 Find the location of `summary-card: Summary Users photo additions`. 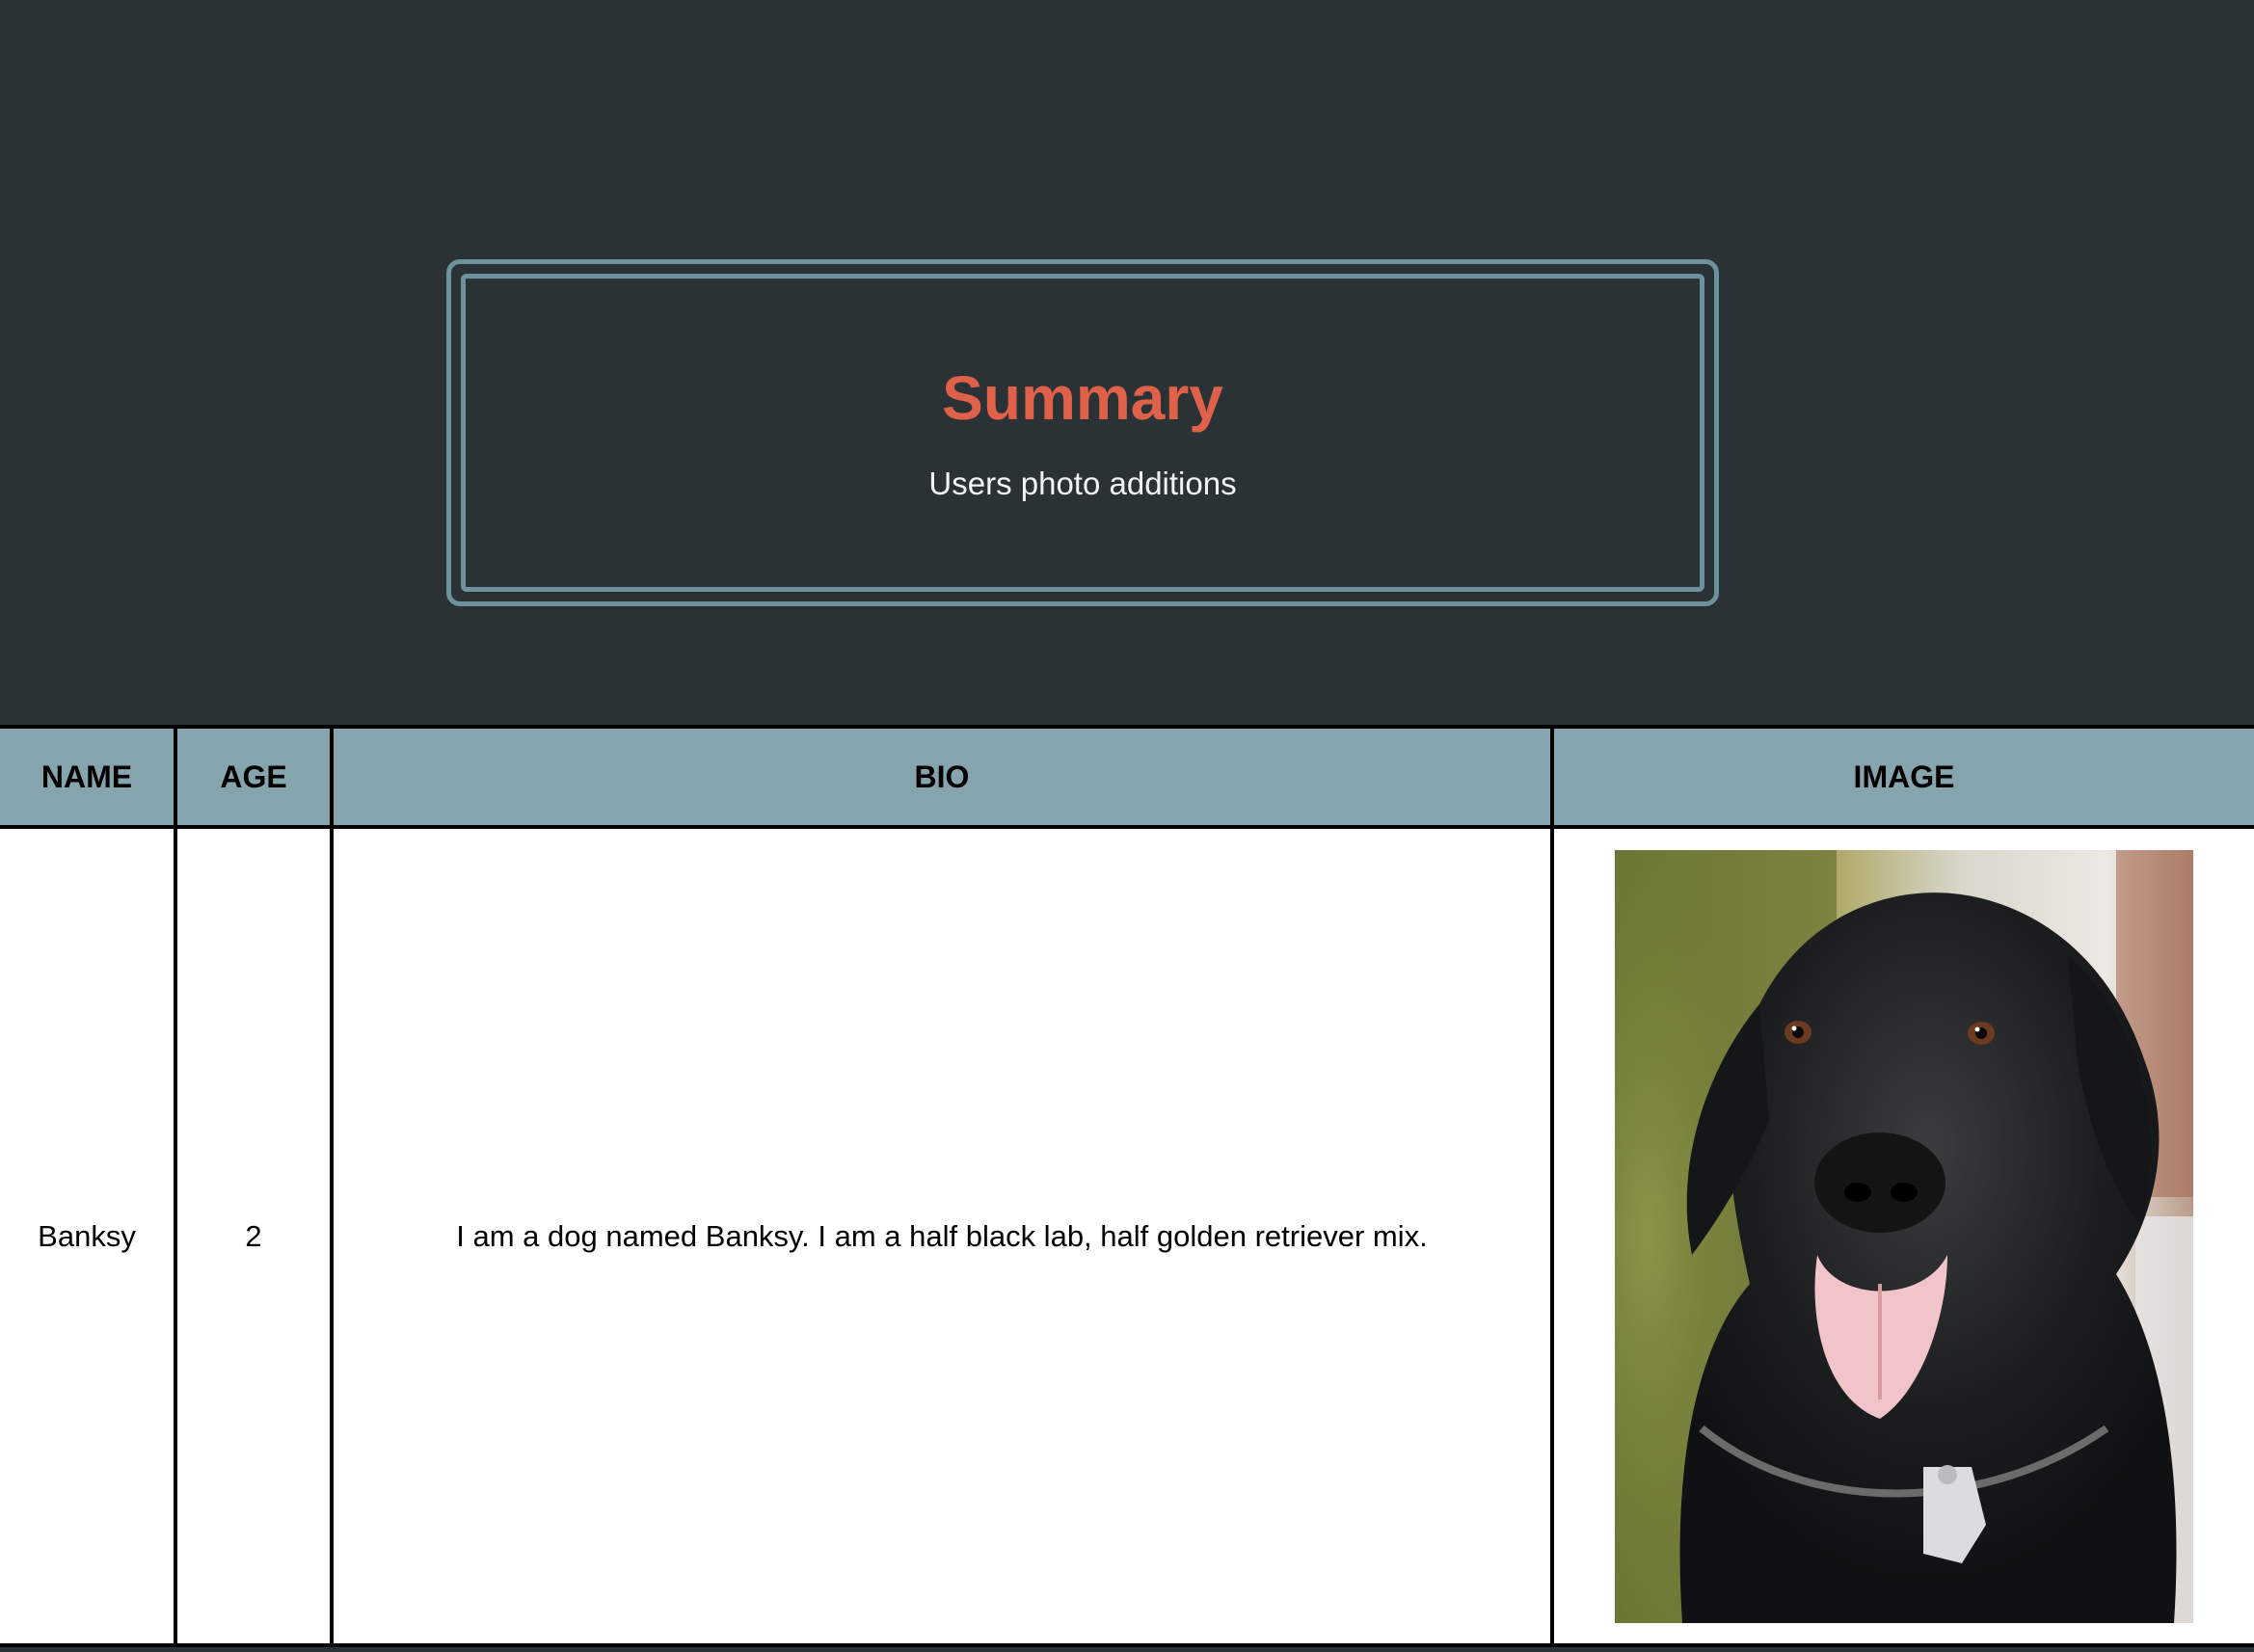

summary-card: Summary Users photo additions is located at coordinates (1082, 432).